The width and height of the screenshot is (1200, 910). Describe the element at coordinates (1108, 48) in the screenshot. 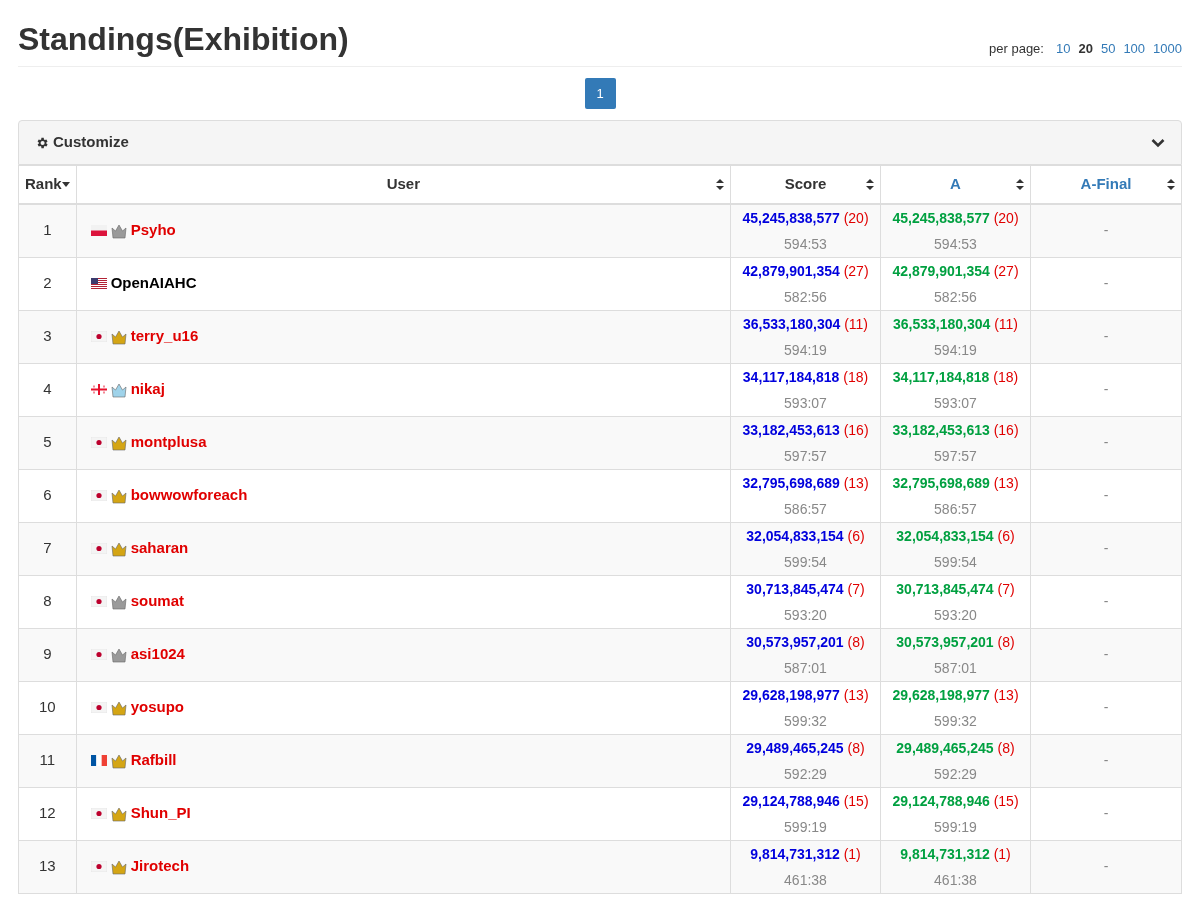

I see `per-page-link: 50` at that location.